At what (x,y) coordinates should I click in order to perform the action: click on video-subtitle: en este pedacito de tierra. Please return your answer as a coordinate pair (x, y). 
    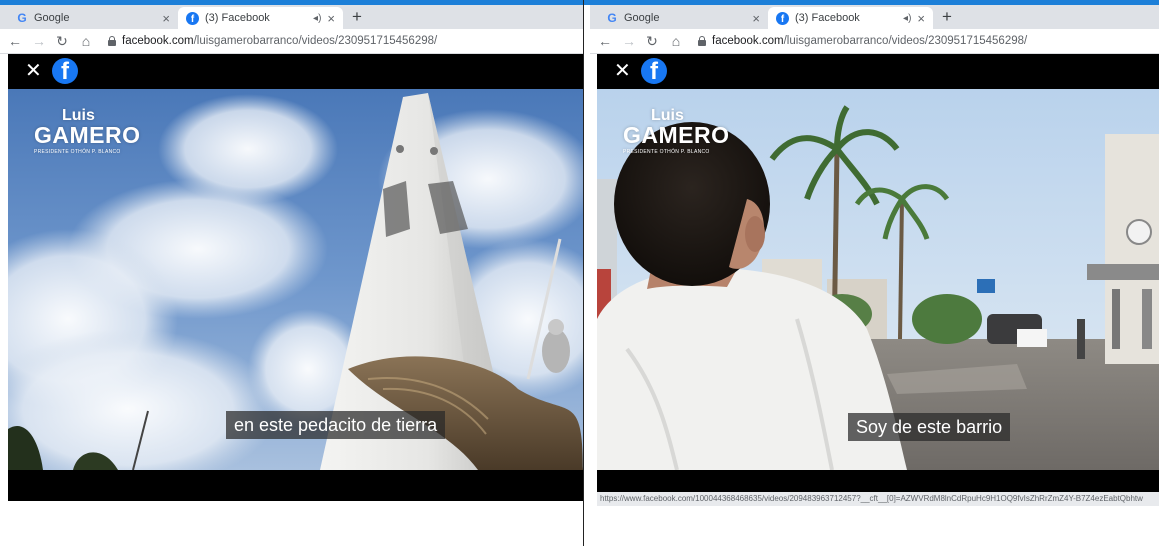
    Looking at the image, I should click on (336, 425).